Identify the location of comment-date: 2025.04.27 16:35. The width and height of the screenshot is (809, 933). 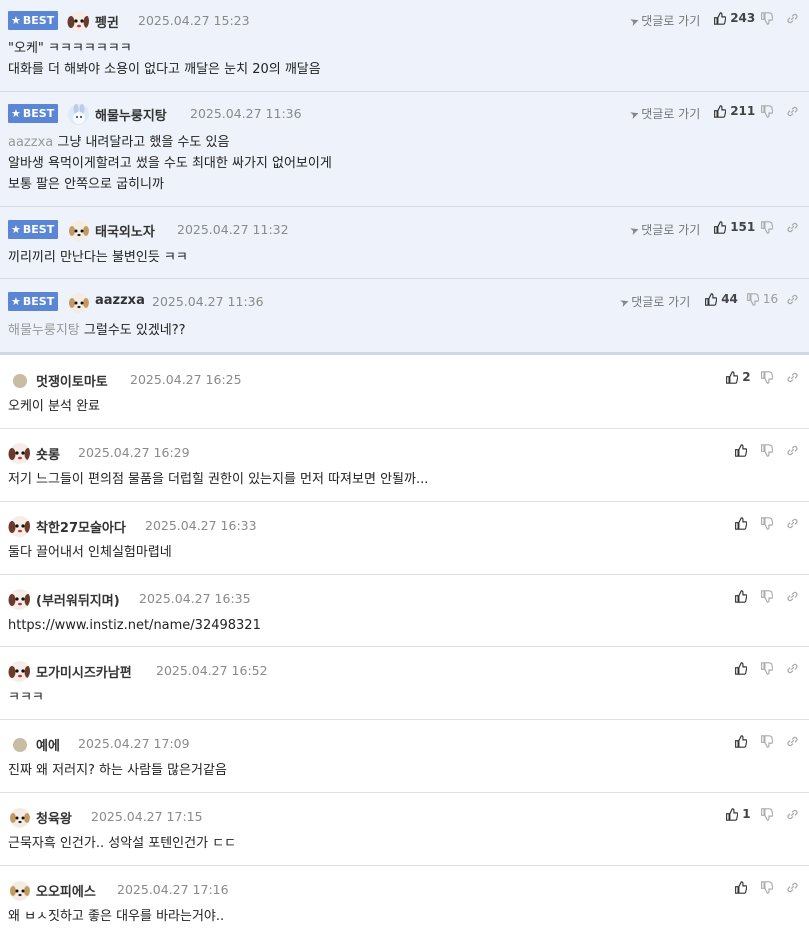
(195, 598).